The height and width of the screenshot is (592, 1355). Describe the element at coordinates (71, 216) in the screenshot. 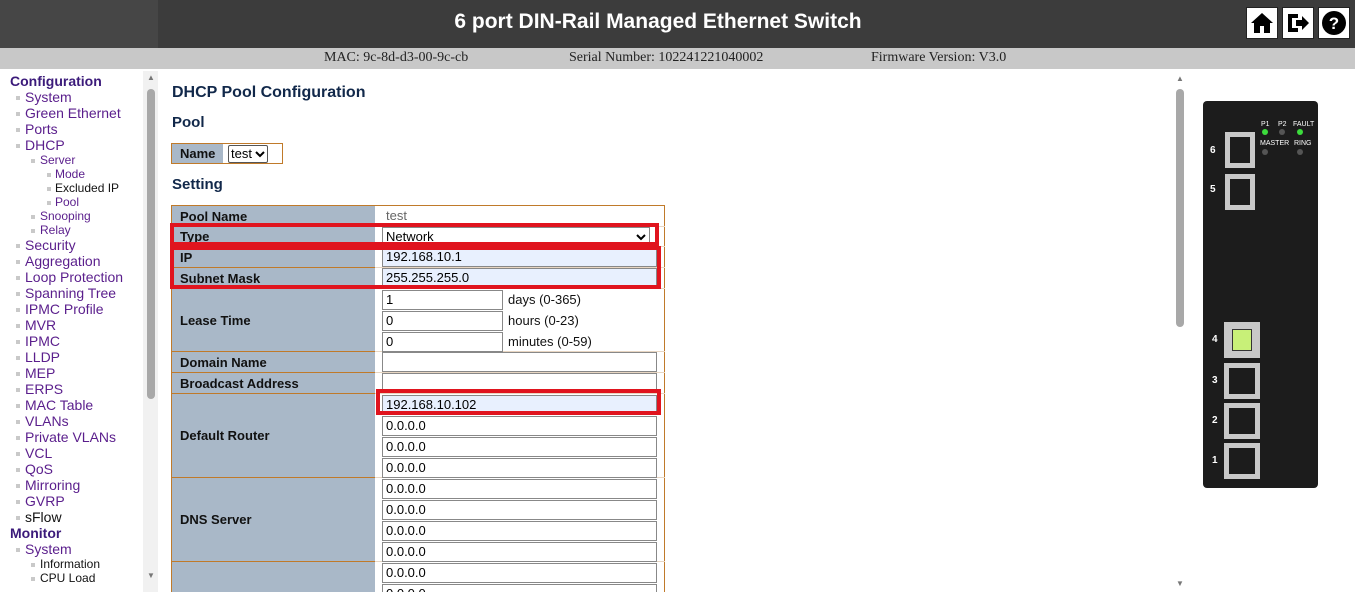

I see `nav-item-snooping: Snooping` at that location.